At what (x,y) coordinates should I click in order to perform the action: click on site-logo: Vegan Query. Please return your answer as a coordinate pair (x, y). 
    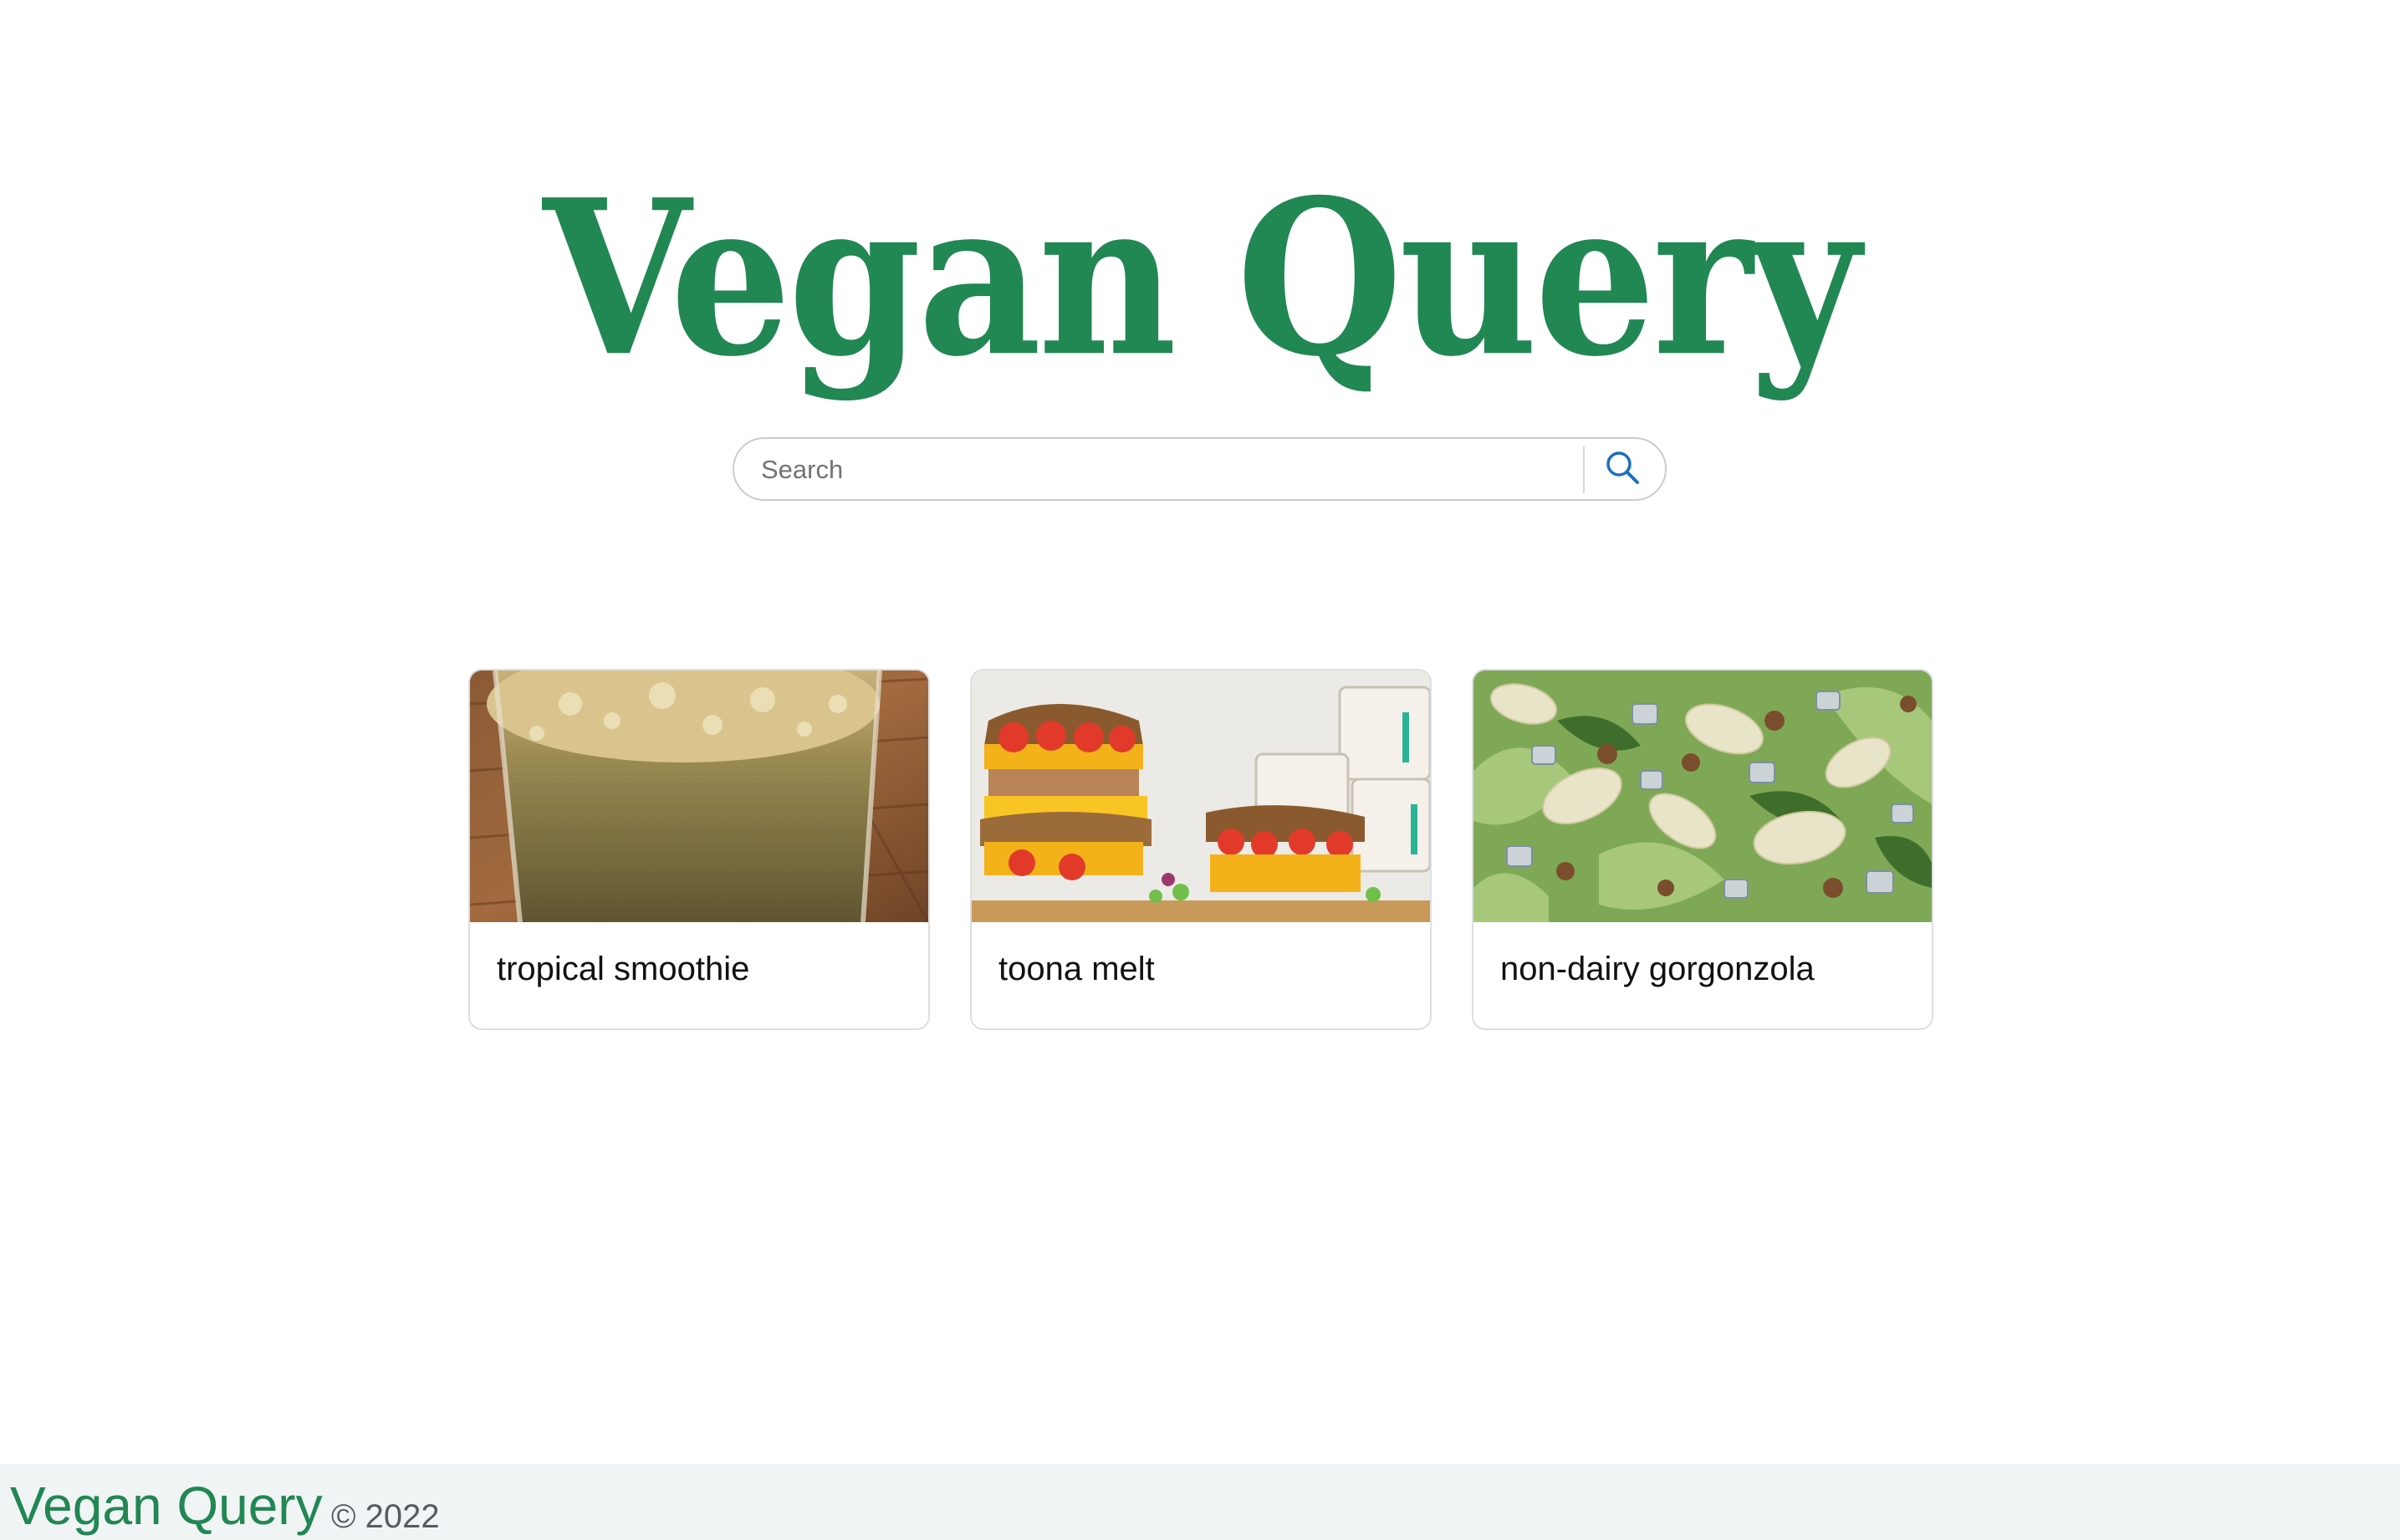
    Looking at the image, I should click on (1200, 278).